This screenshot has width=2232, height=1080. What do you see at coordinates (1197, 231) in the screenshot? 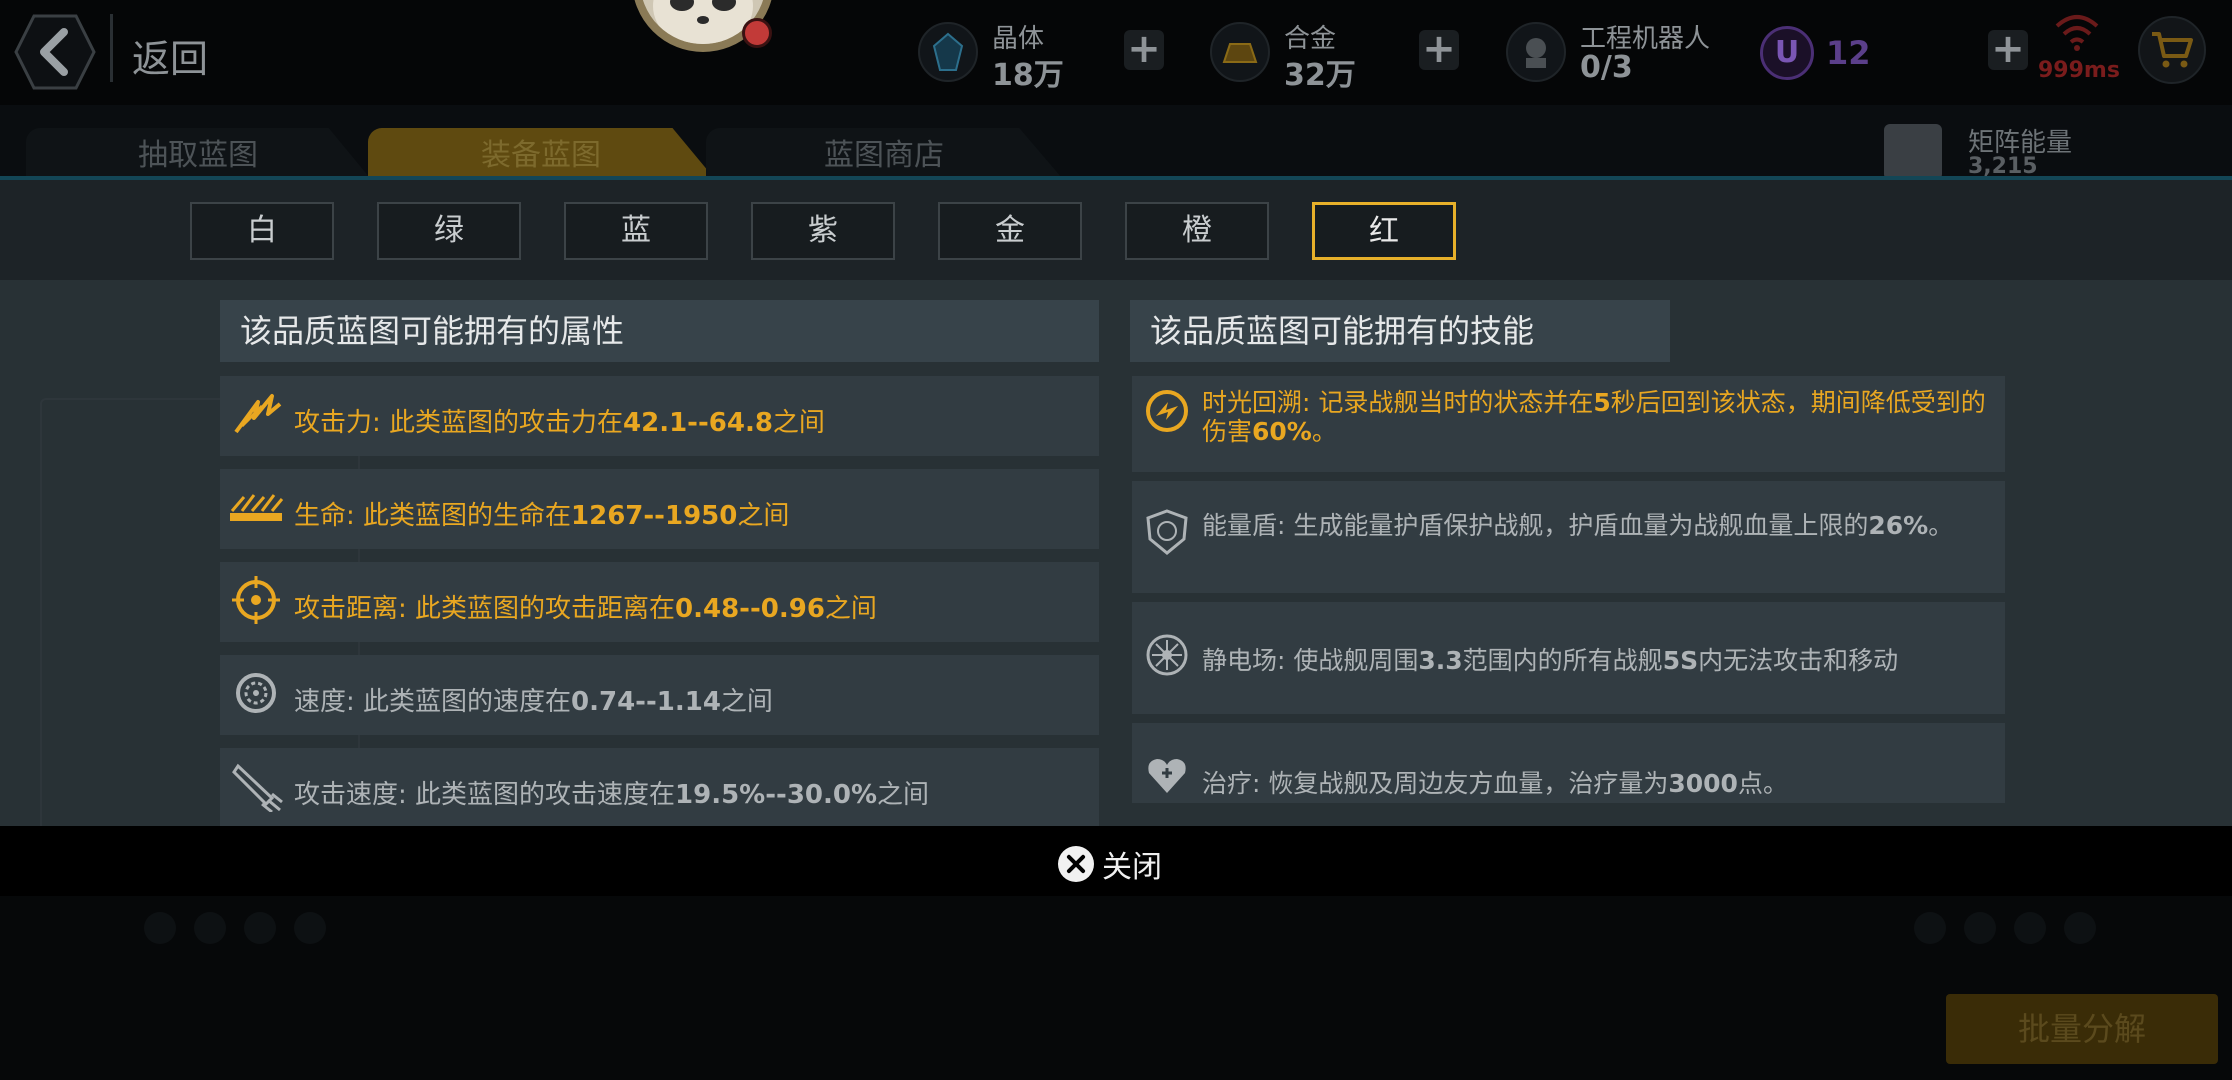
I see `quality-orange-button: 橙` at bounding box center [1197, 231].